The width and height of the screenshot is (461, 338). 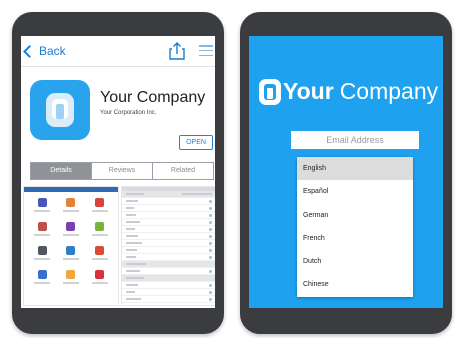 I want to click on chevron-left-icon, so click(x=29, y=51).